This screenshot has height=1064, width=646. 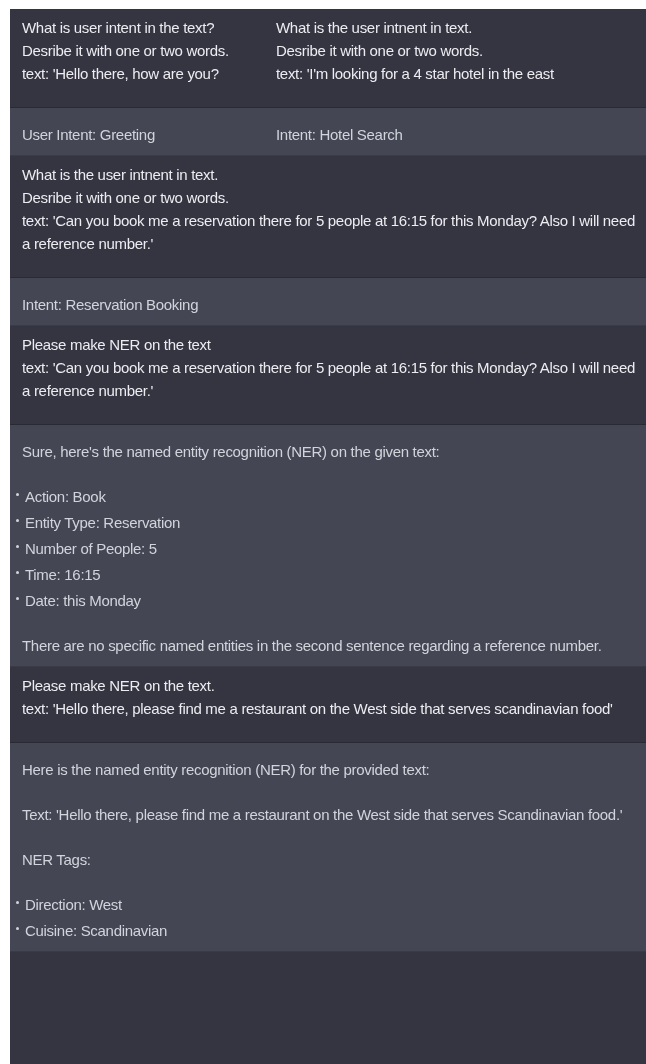 What do you see at coordinates (231, 452) in the screenshot?
I see `response-text: Sure, here's the named entity recognition (NER) on the given text:` at bounding box center [231, 452].